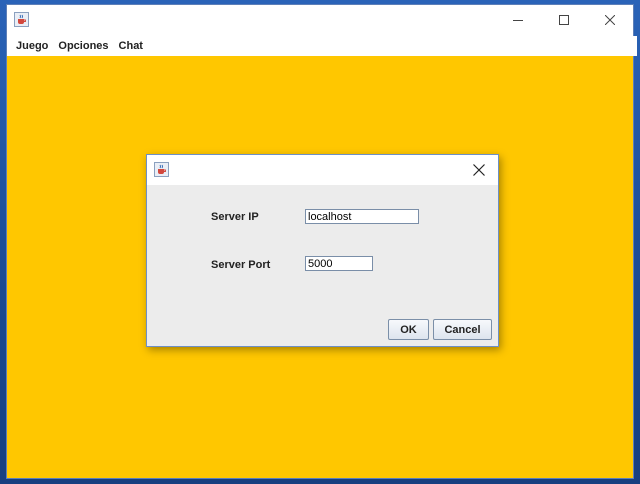 This screenshot has width=640, height=484. What do you see at coordinates (322, 170) in the screenshot?
I see `dialog-titlebar` at bounding box center [322, 170].